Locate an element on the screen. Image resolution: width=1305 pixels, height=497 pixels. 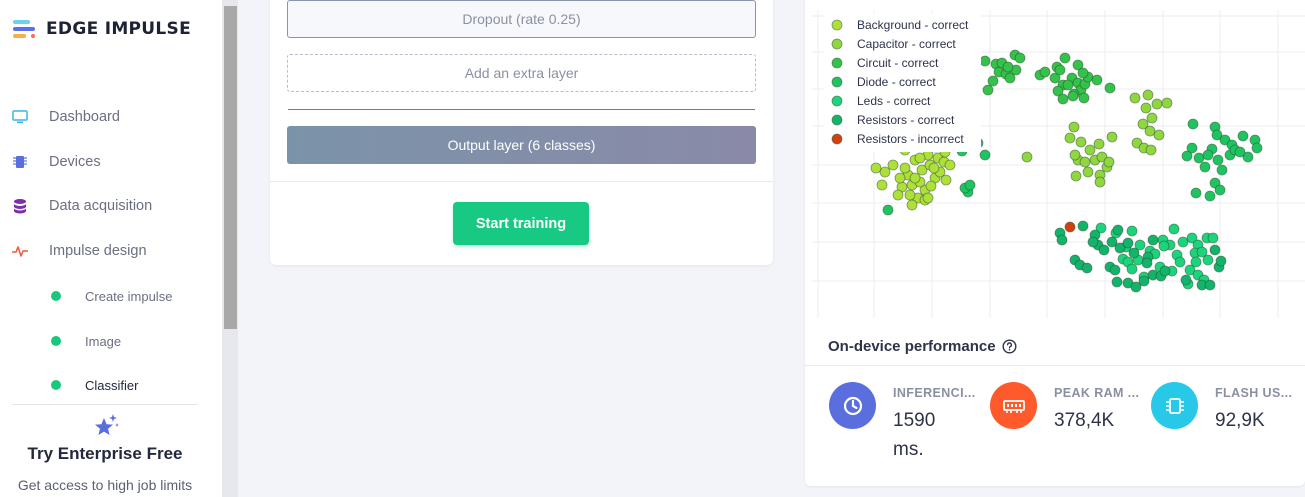
legend-label: Diode - correct is located at coordinates (896, 82).